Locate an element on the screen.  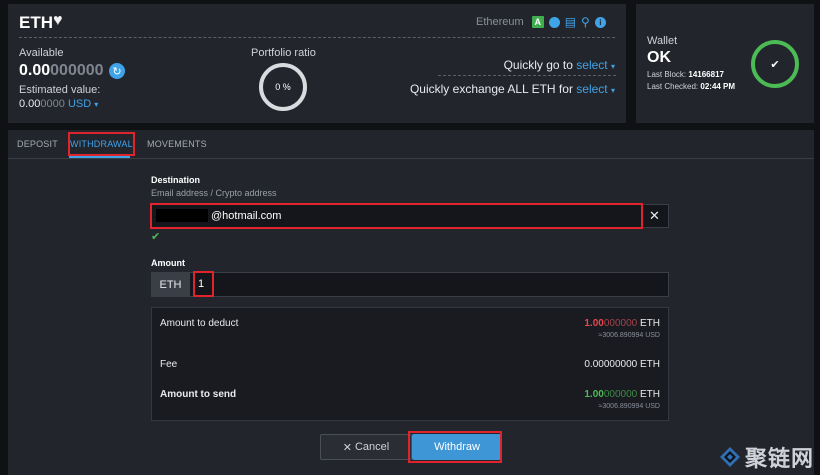
active-tab-indicator is located at coordinates (99, 157).